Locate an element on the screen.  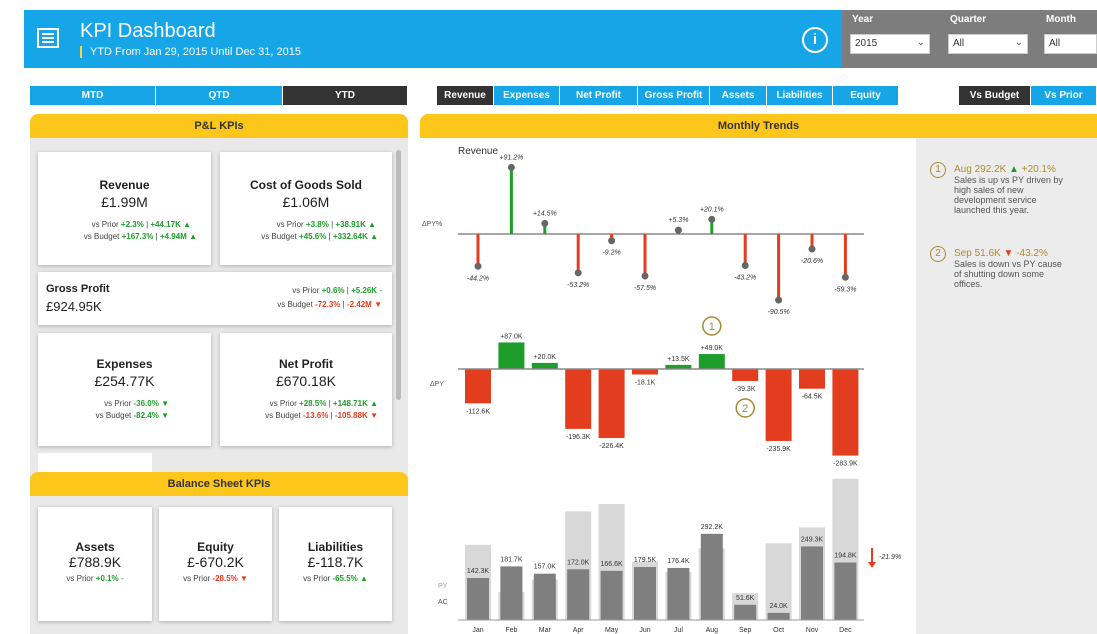
tab-net-profit: Net Profit is located at coordinates (599, 95).